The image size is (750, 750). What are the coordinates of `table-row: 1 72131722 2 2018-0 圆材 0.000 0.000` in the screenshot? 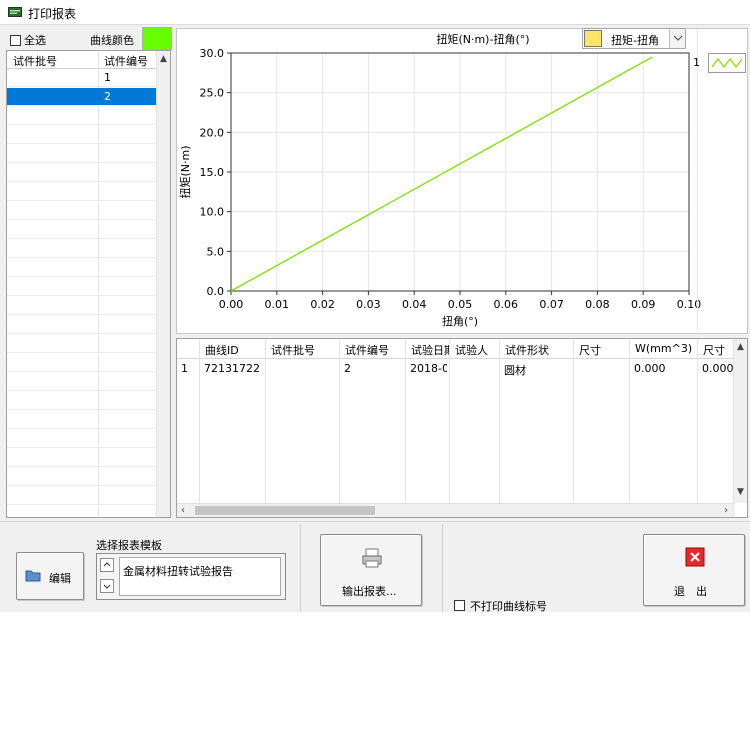 It's located at (456, 369).